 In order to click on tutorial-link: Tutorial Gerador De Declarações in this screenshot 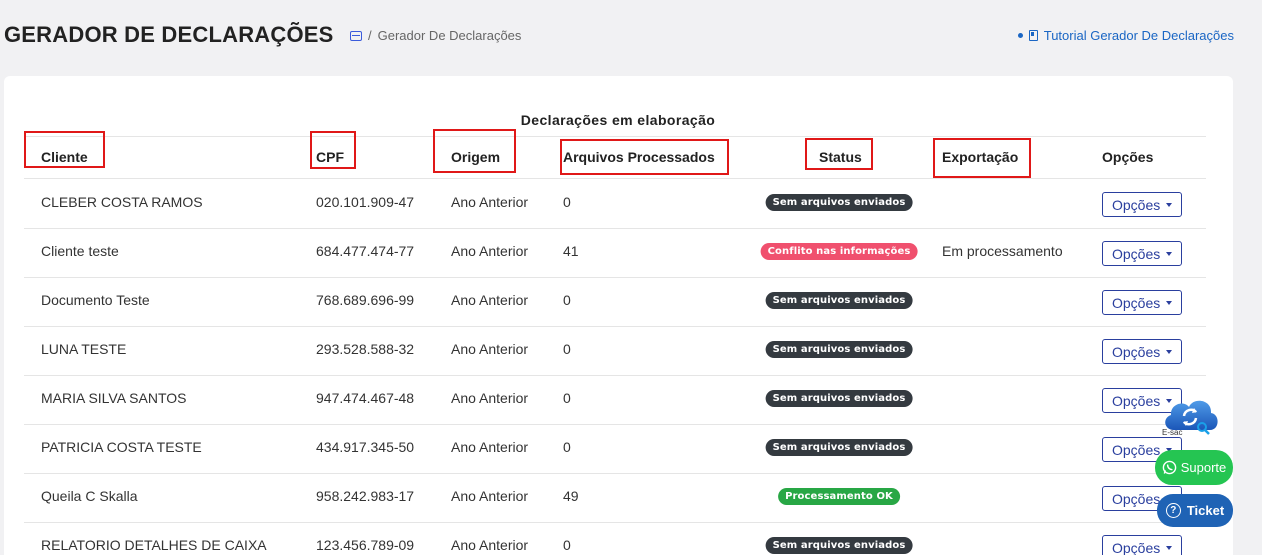, I will do `click(1125, 35)`.